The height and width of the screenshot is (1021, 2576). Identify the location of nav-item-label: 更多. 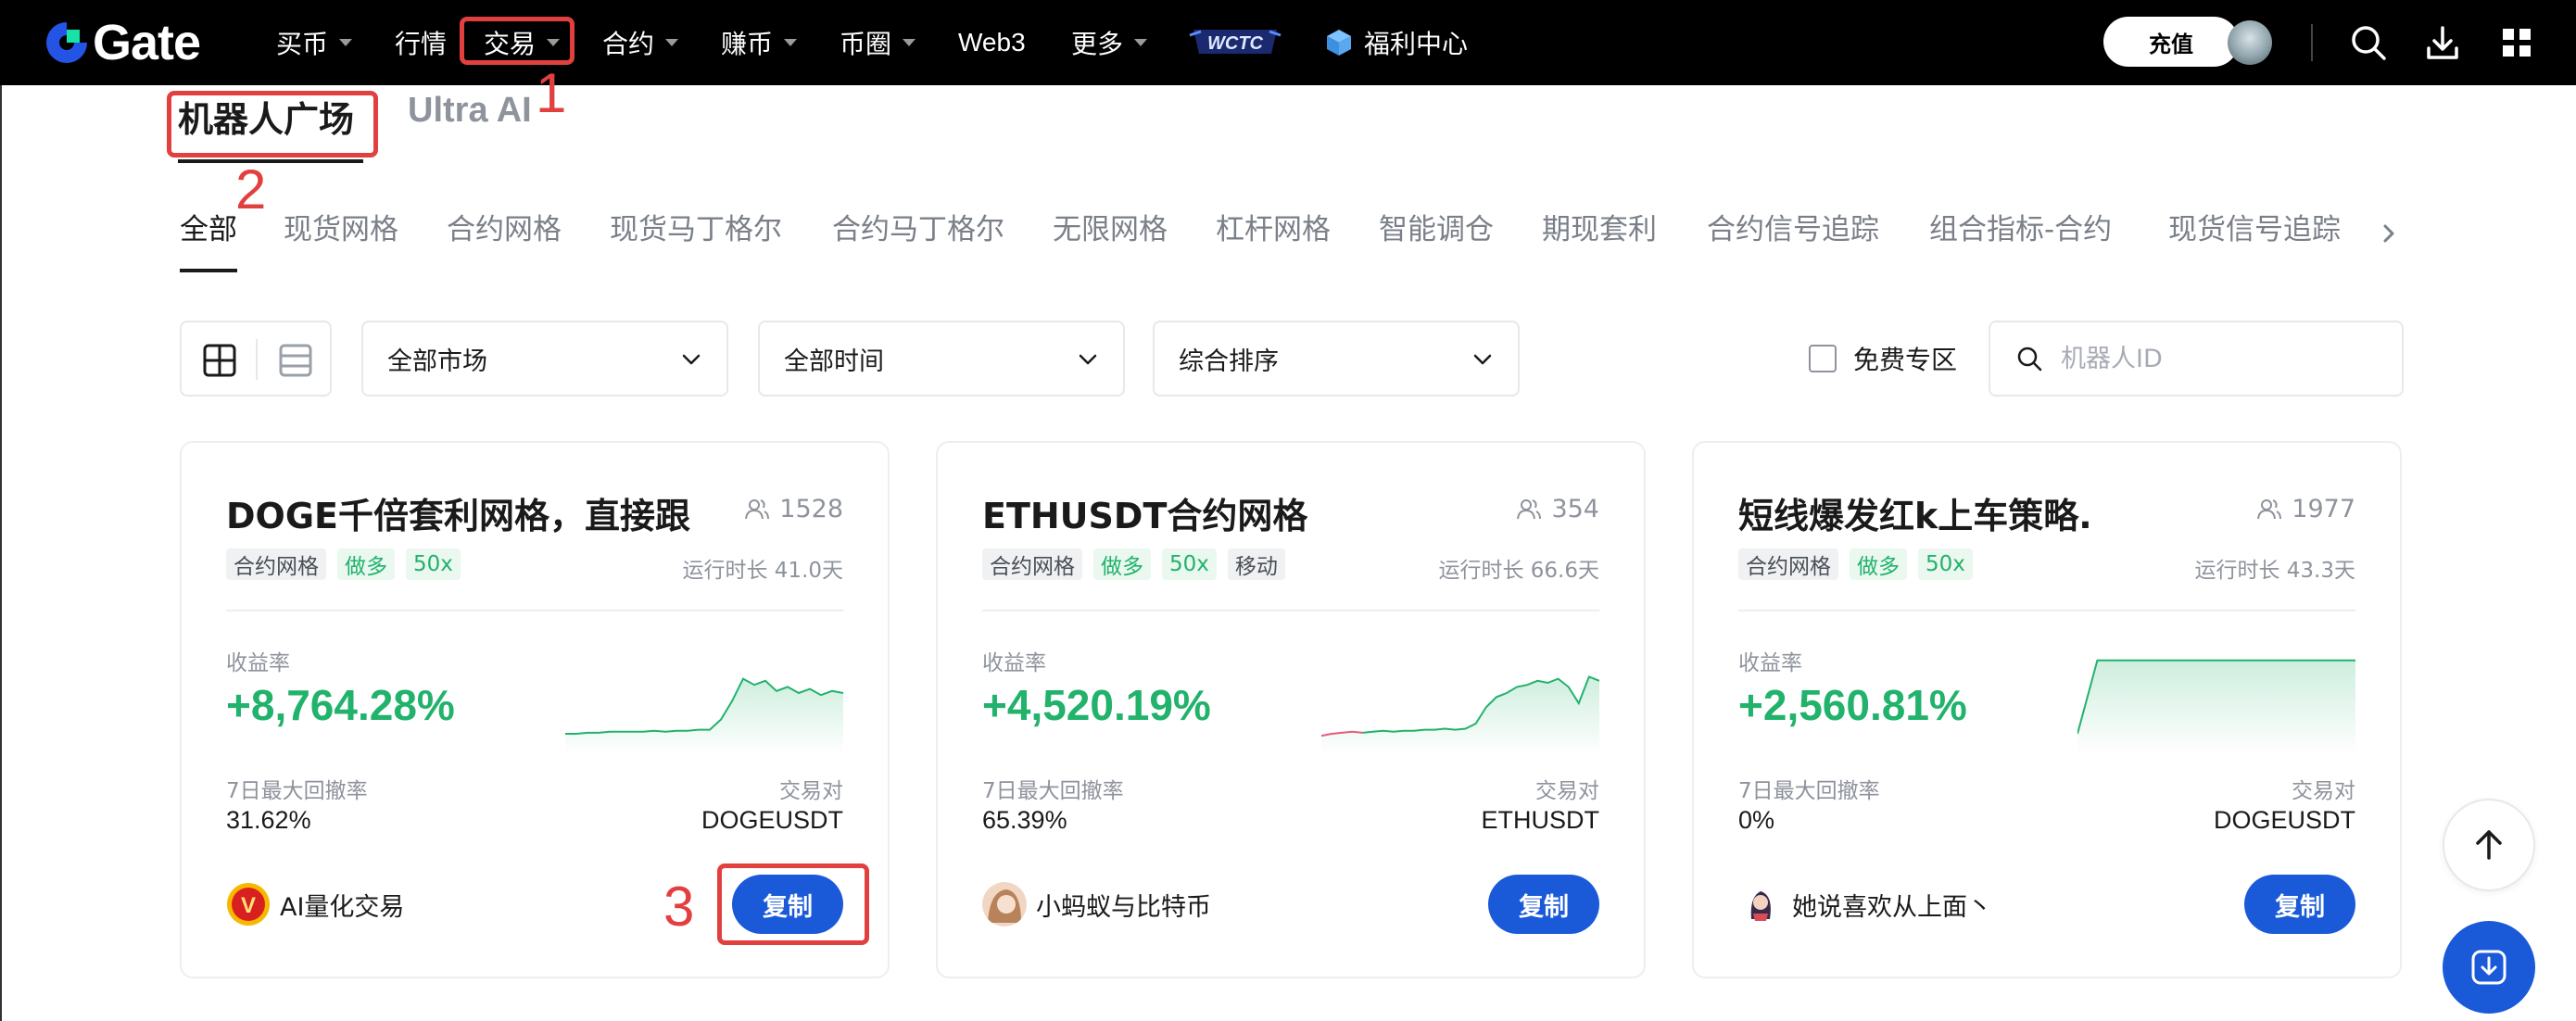
(1097, 44).